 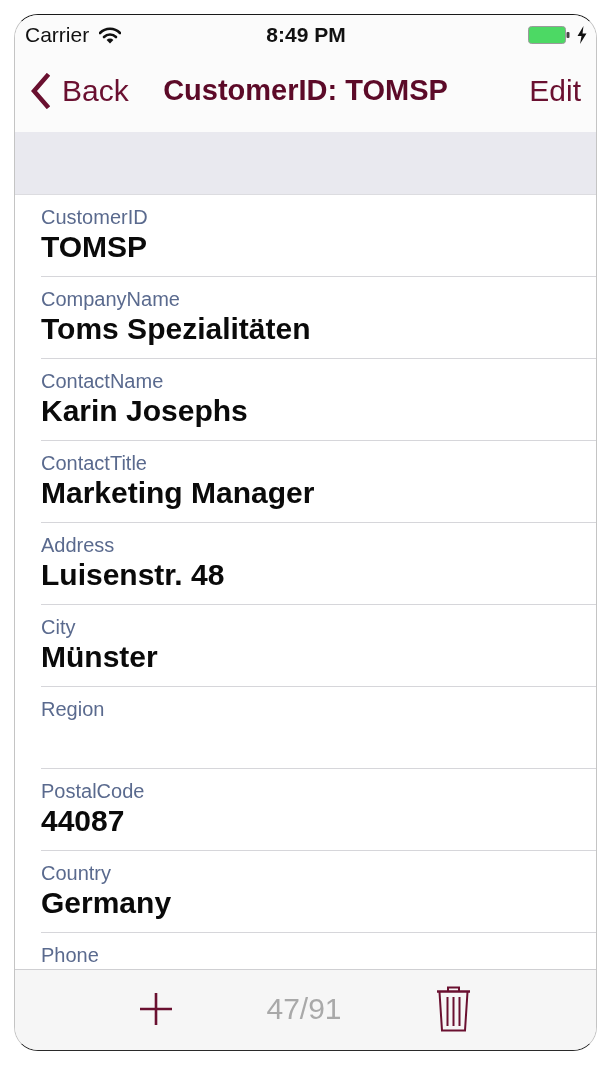 I want to click on field-value: Marketing Manager, so click(x=178, y=493).